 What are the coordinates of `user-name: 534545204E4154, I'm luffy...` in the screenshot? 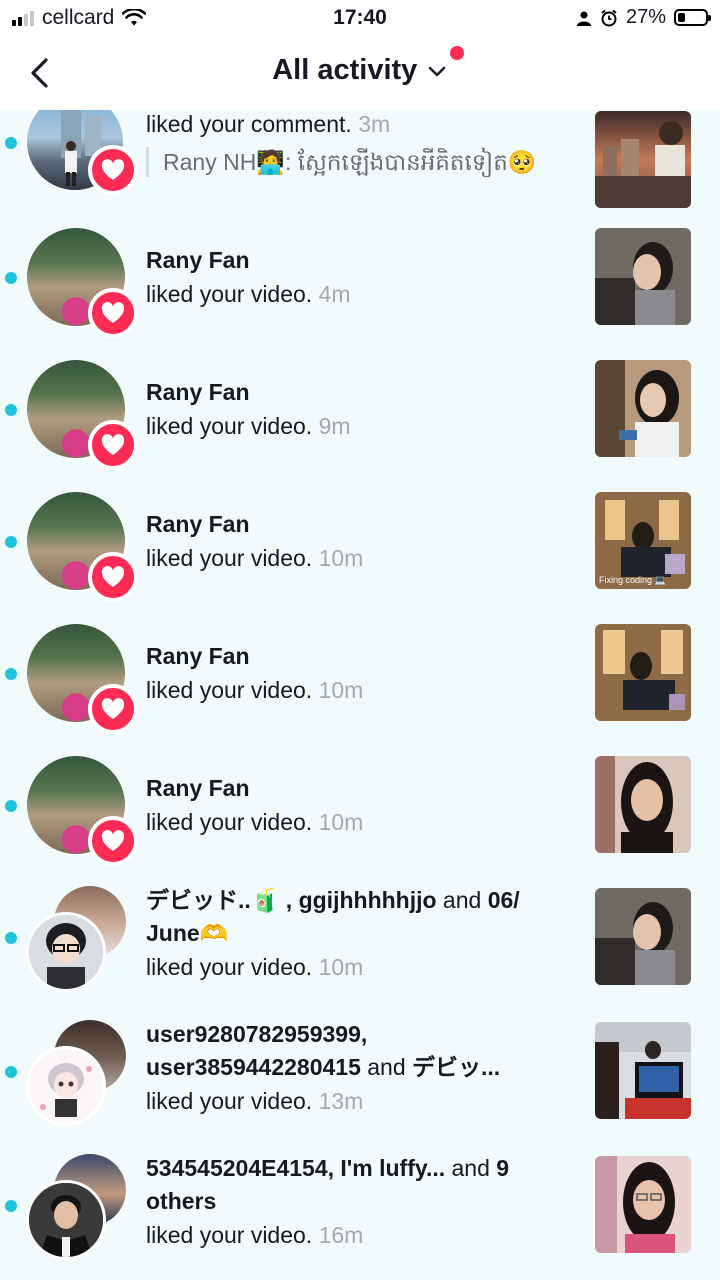 It's located at (295, 1168).